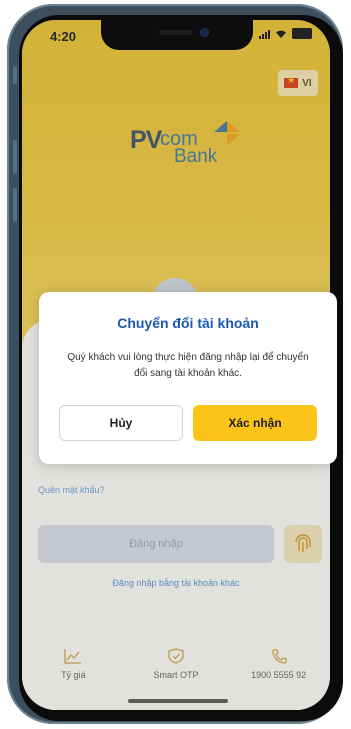 This screenshot has width=351, height=729. I want to click on volume-up-button, so click(15, 157).